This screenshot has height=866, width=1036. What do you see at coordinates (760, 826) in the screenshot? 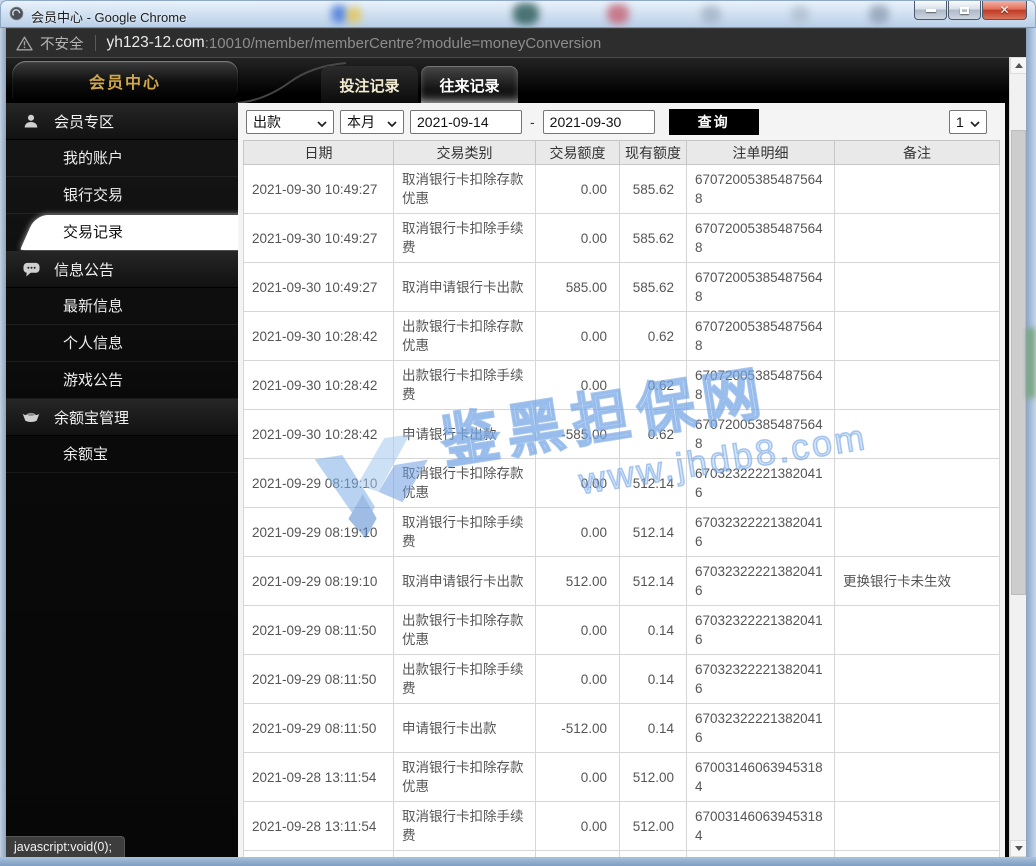
I see `cell-order-no: 670031460639453184` at bounding box center [760, 826].